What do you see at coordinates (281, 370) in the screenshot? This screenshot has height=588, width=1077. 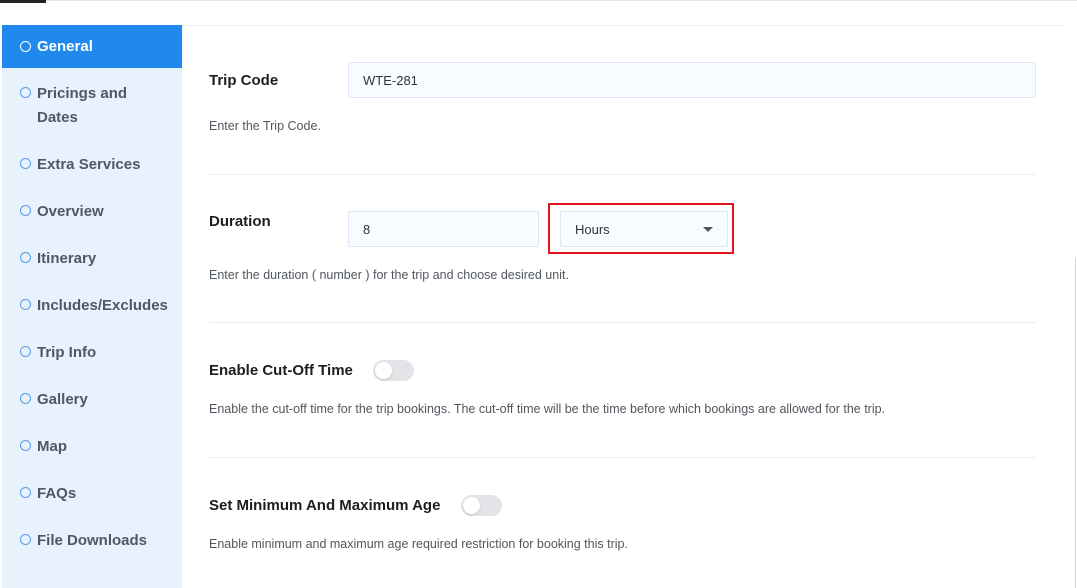 I see `cutoff-label: Enable Cut-Off Time` at bounding box center [281, 370].